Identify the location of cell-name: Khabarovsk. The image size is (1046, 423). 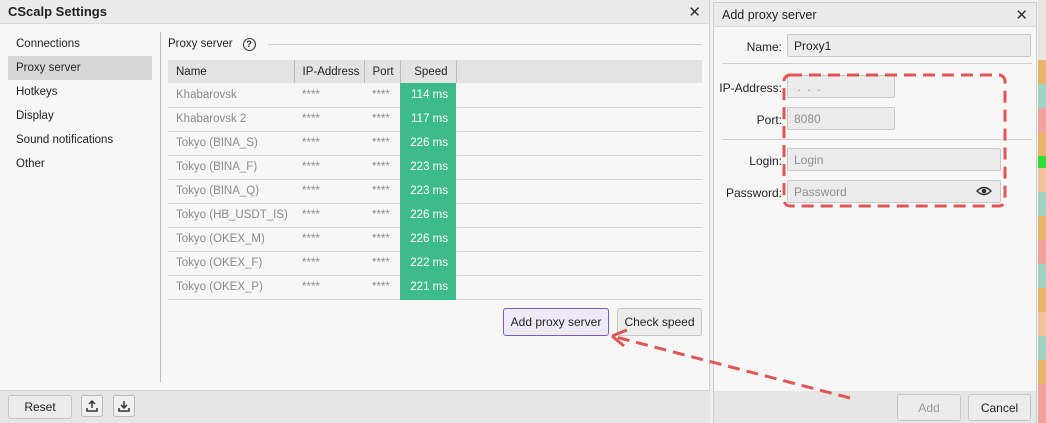
(231, 95).